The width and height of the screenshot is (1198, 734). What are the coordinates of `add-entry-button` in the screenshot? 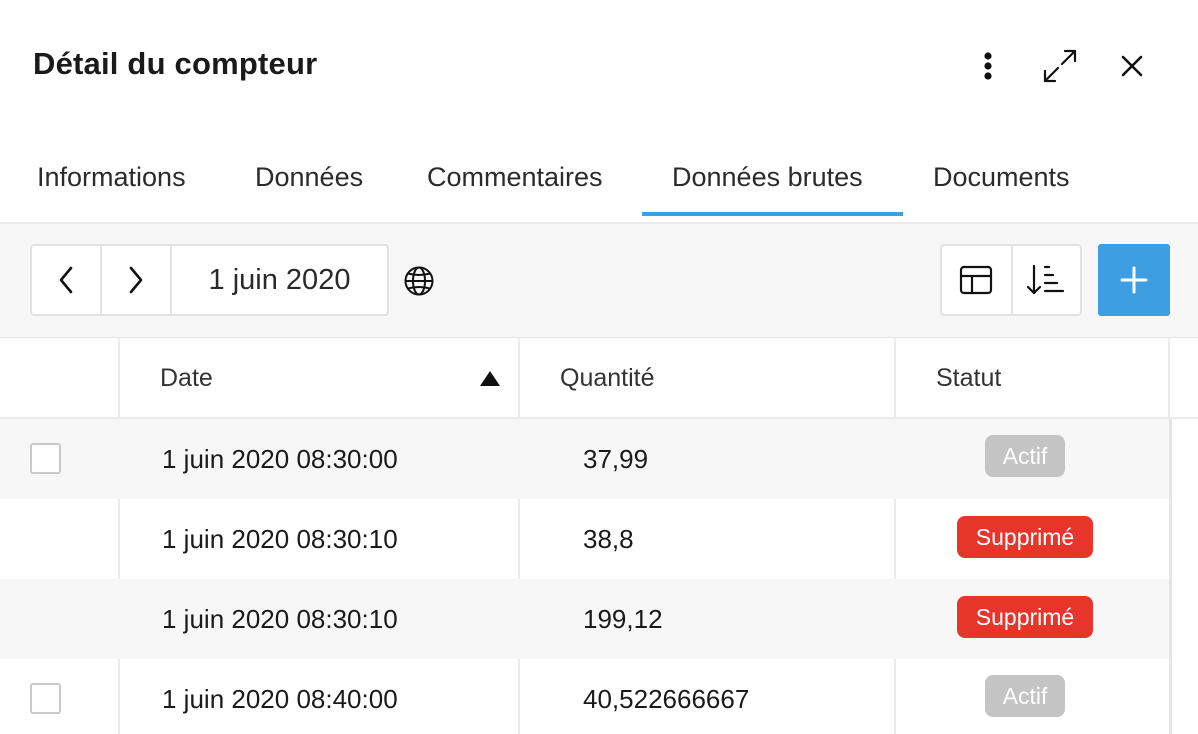 It's located at (1134, 280).